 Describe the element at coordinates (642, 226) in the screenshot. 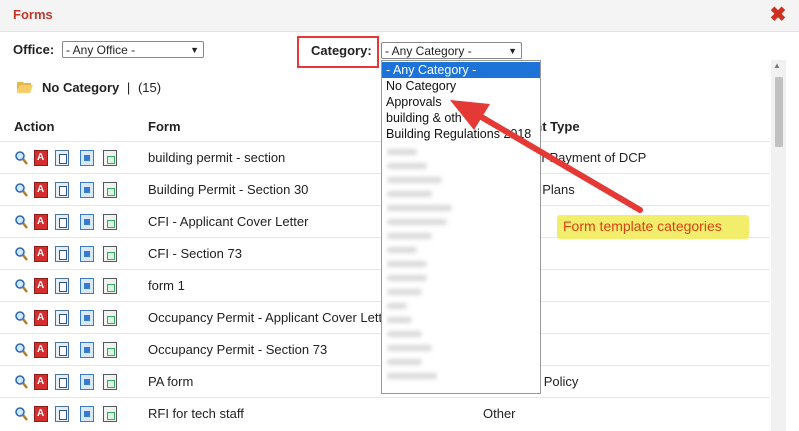

I see `annotation-callout-text: Form template categories` at that location.